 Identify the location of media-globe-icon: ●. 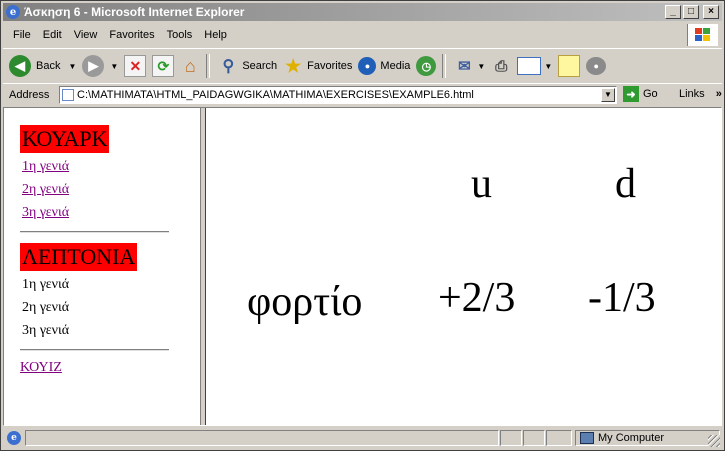
(367, 66).